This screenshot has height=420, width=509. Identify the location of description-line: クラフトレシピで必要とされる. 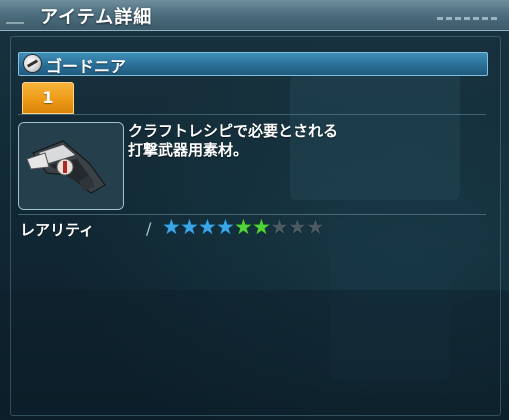
(233, 131).